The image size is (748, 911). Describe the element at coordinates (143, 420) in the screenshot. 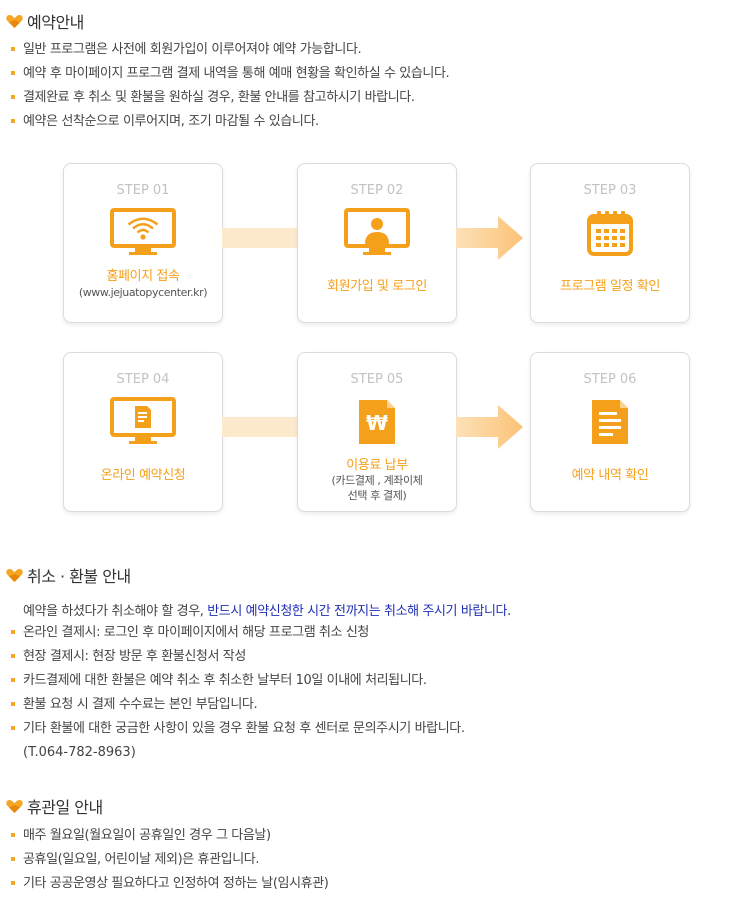

I see `monitor-document-icon` at that location.